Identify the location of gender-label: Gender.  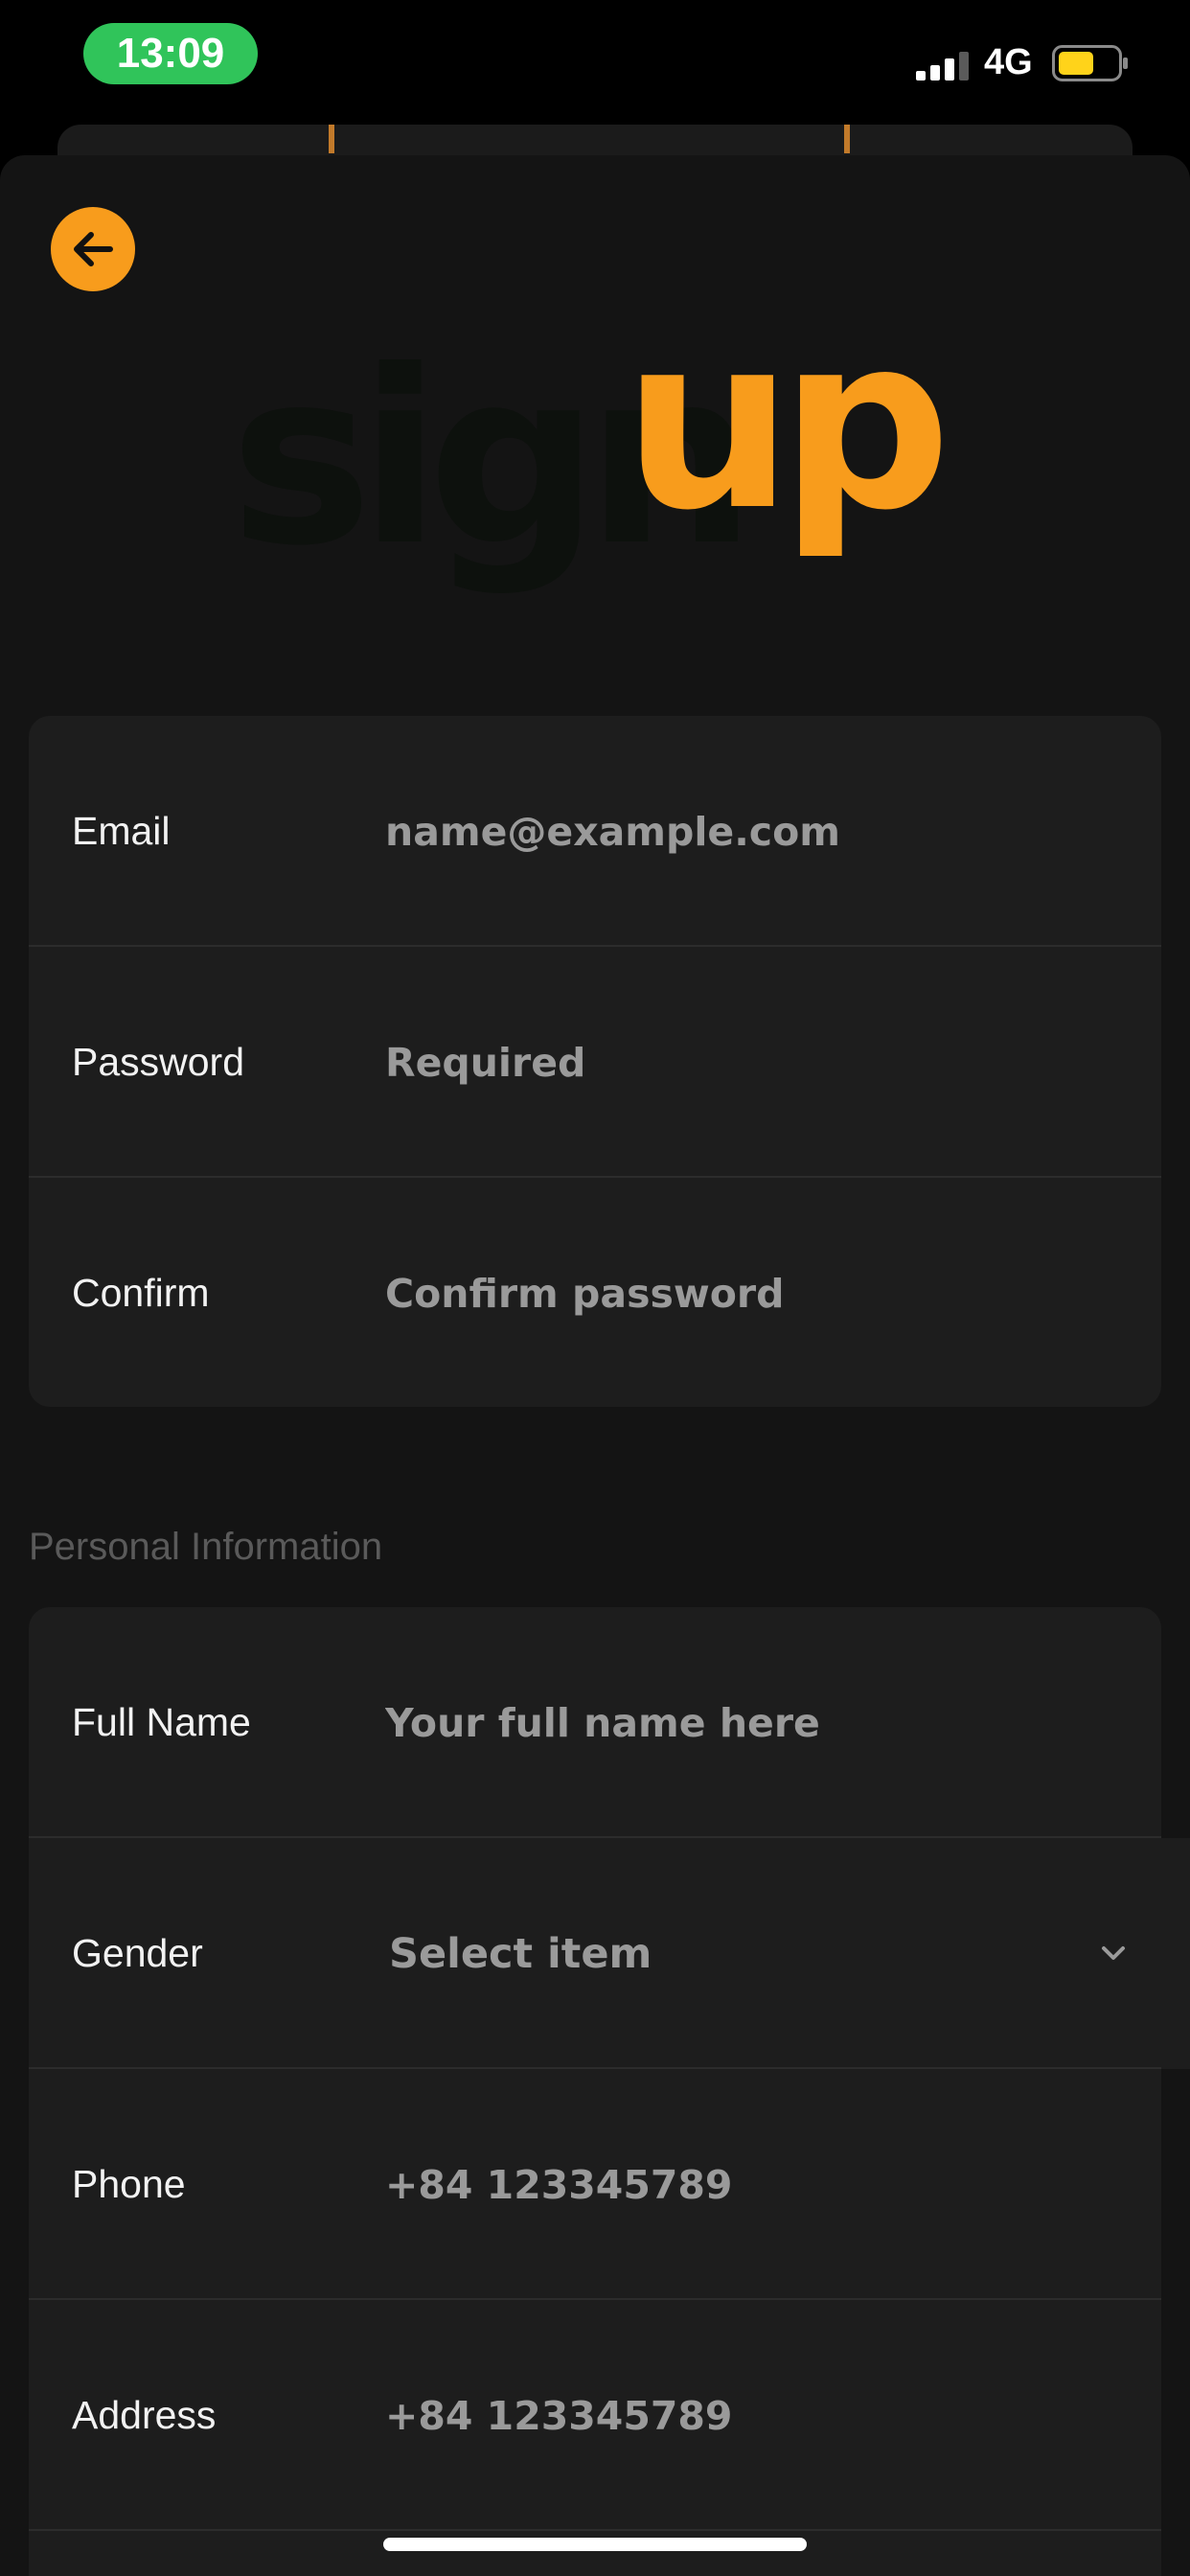
(137, 1953).